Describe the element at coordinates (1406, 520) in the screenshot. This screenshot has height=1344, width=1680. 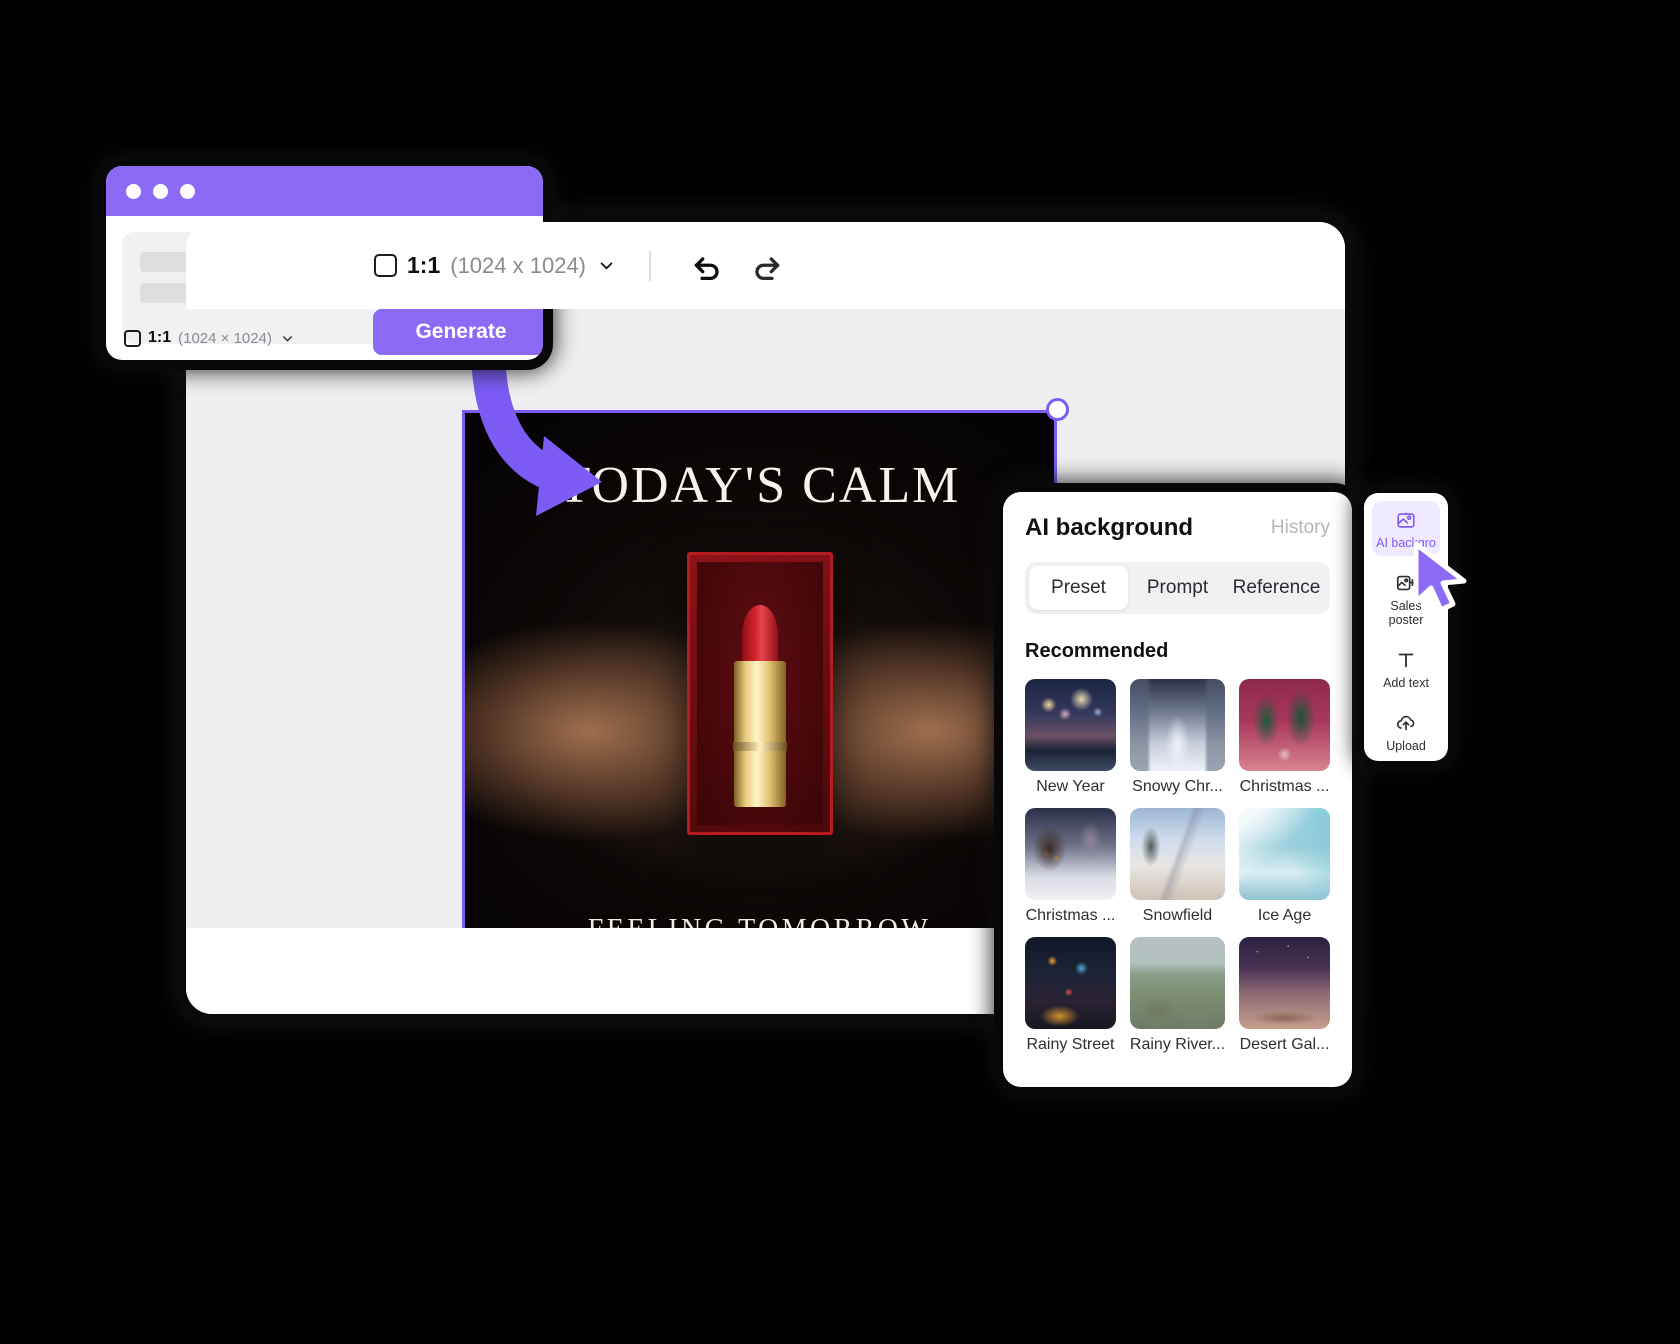
I see `ai-background-icon` at that location.